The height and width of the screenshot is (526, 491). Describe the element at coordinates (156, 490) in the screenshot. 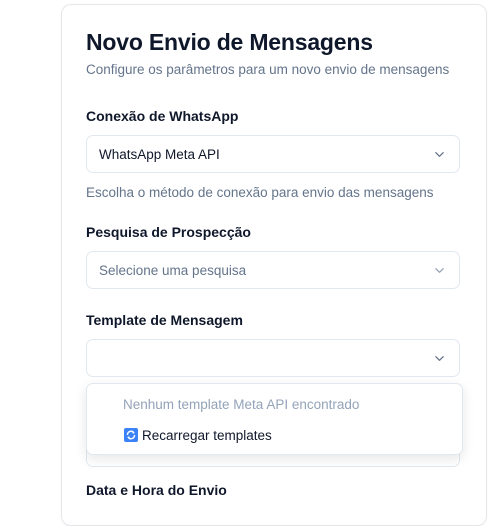

I see `schedule-label: Data e Hora do Envio` at that location.